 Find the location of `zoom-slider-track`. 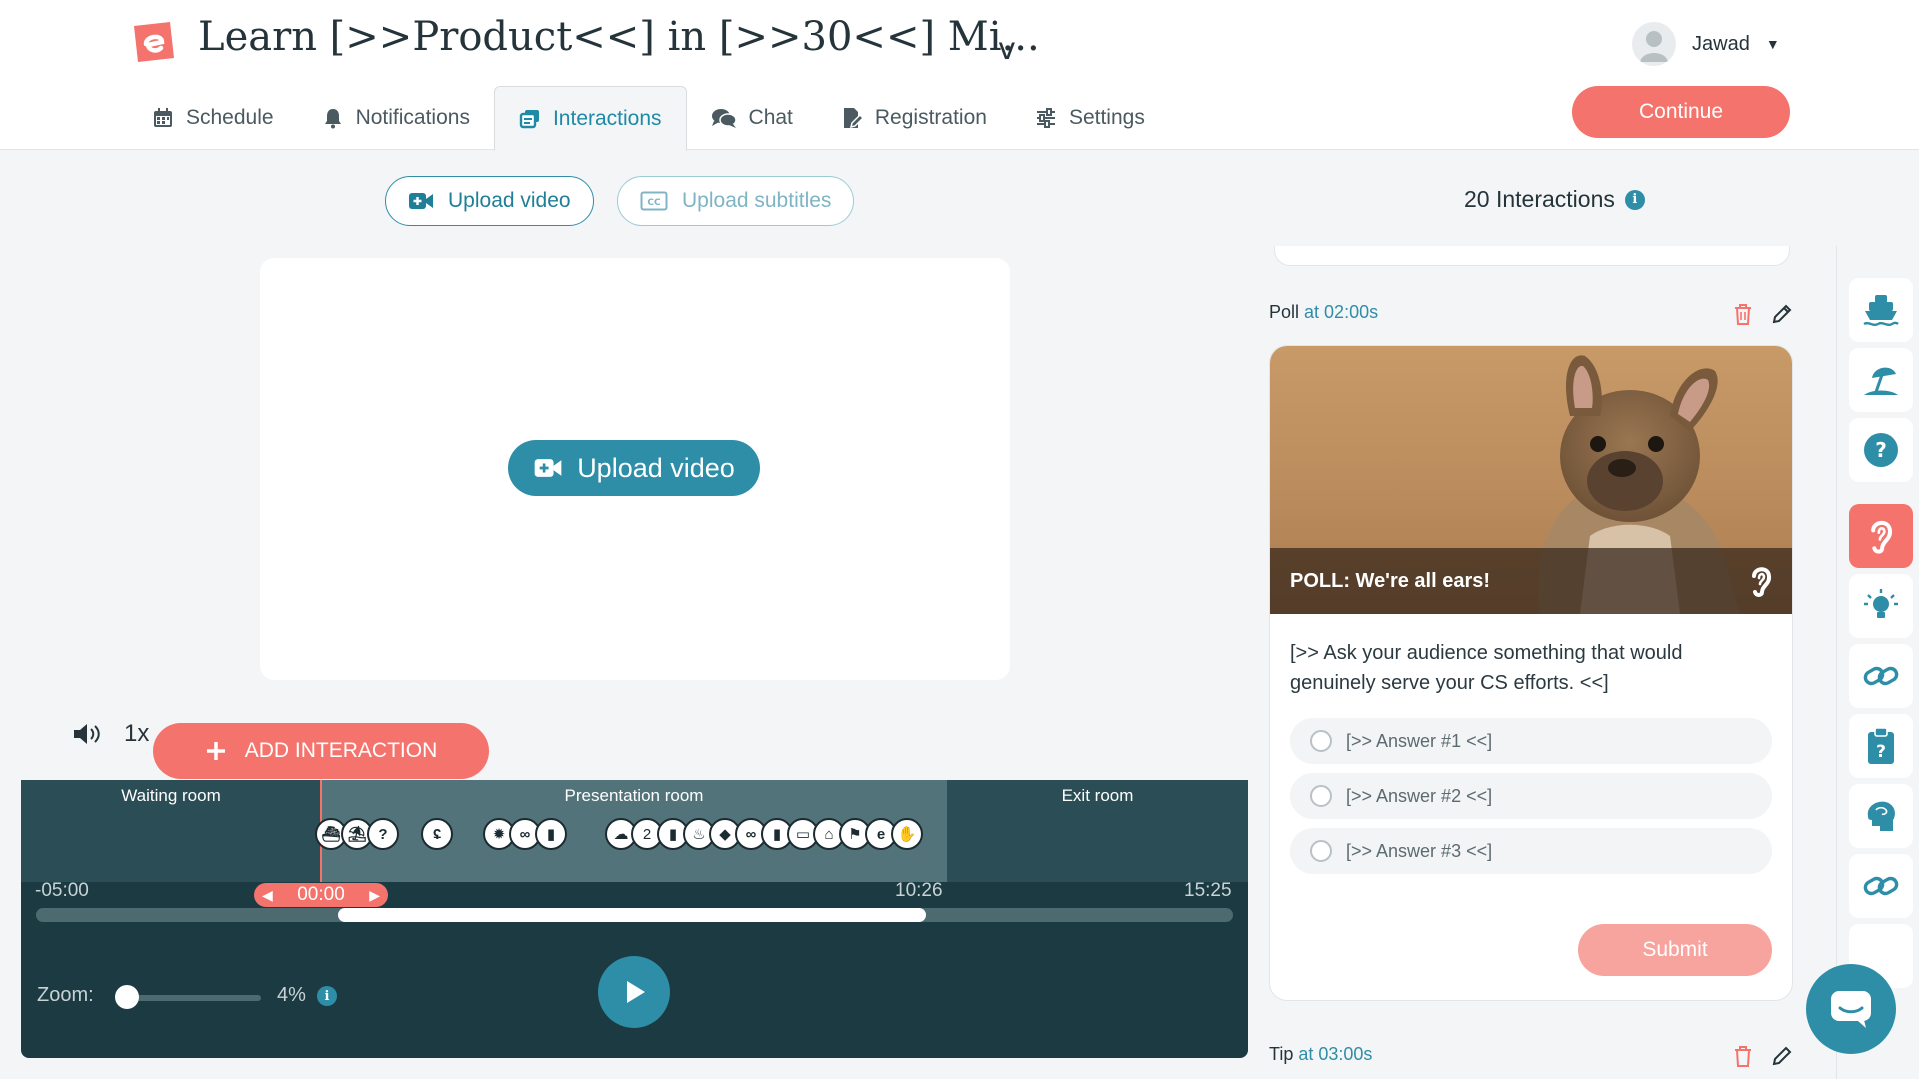

zoom-slider-track is located at coordinates (191, 998).